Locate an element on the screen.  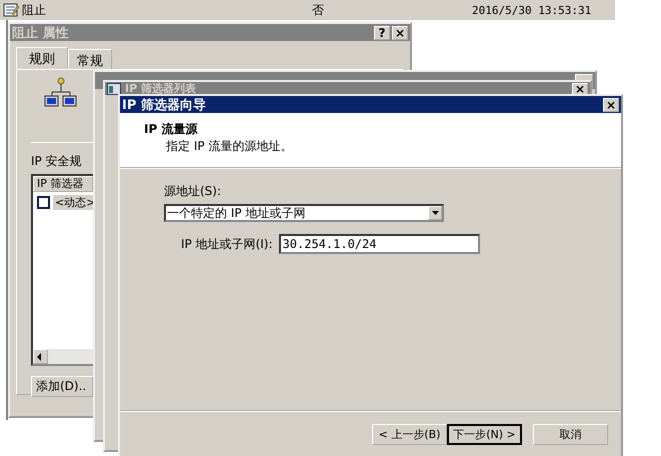
row-date: 2016/5/30 13:53:31 is located at coordinates (532, 10).